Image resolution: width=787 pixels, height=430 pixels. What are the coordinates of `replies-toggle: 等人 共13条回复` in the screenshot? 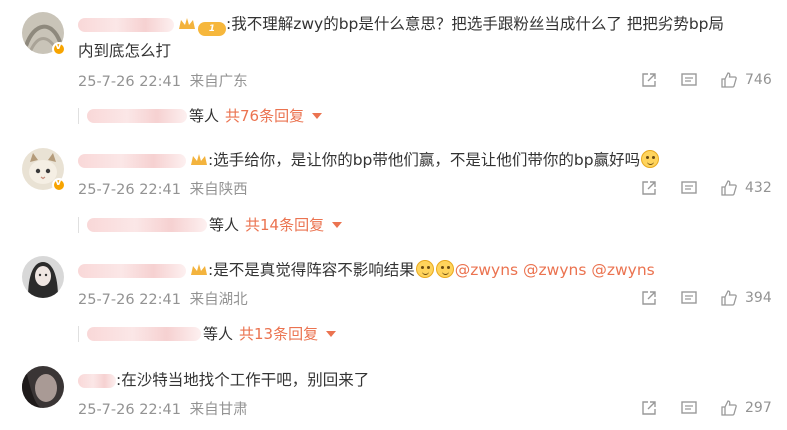 It's located at (207, 333).